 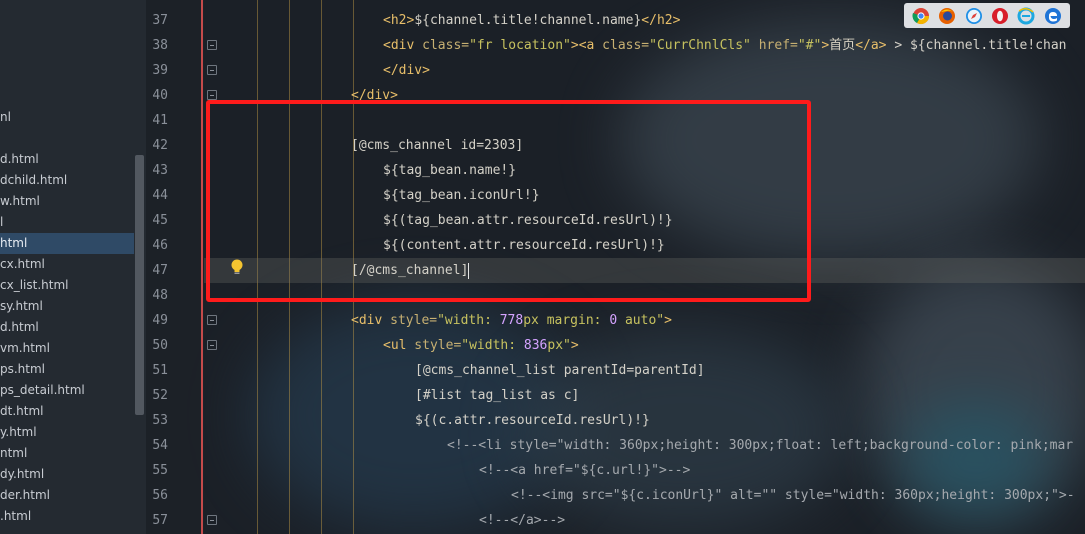 I want to click on right-margin-marker, so click(x=202, y=267).